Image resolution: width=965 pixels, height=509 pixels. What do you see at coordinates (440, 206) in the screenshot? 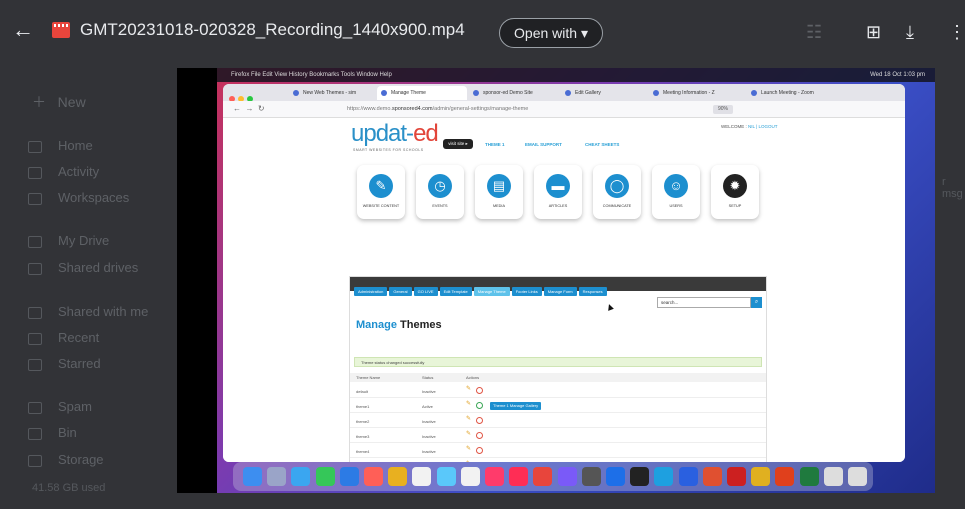
I see `tile-label: EVENTS` at bounding box center [440, 206].